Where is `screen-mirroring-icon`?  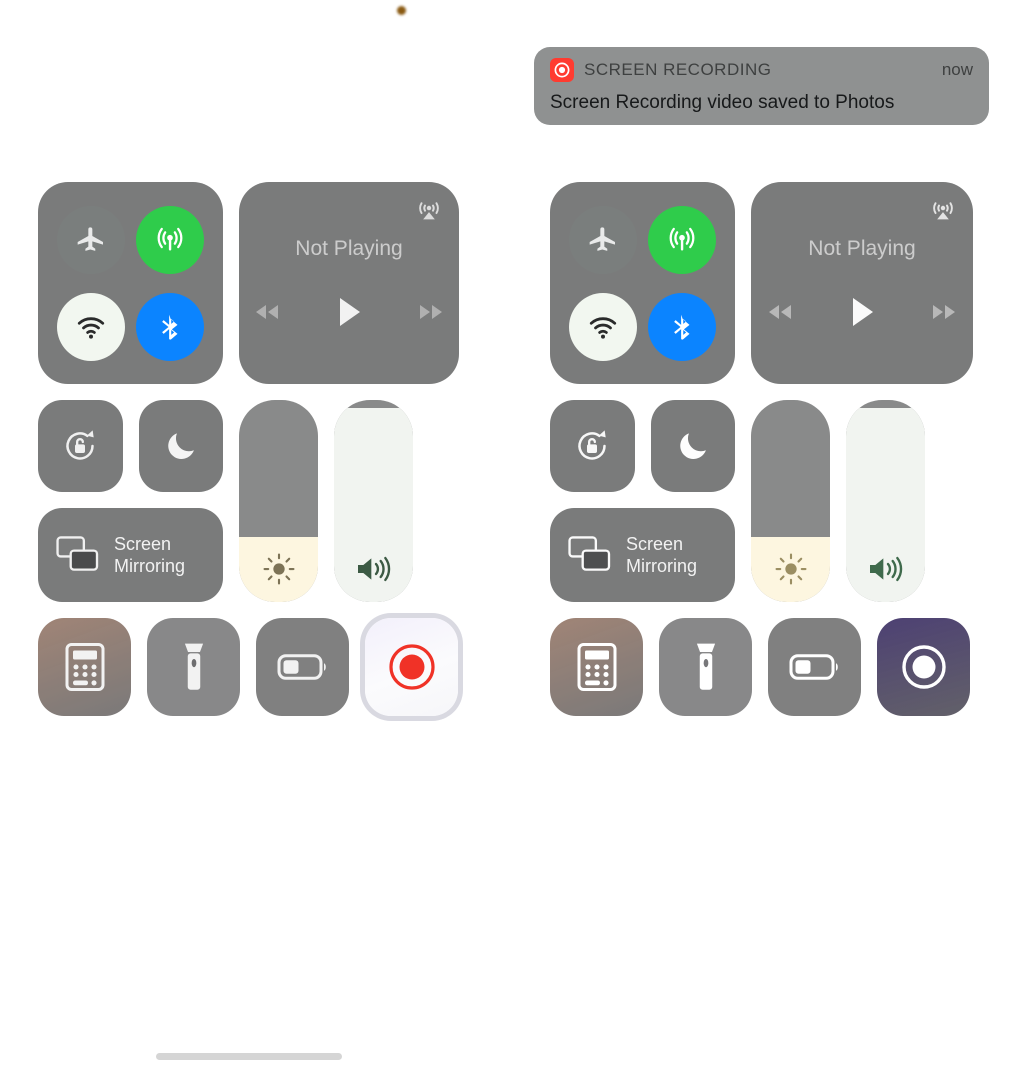
screen-mirroring-icon is located at coordinates (589, 553).